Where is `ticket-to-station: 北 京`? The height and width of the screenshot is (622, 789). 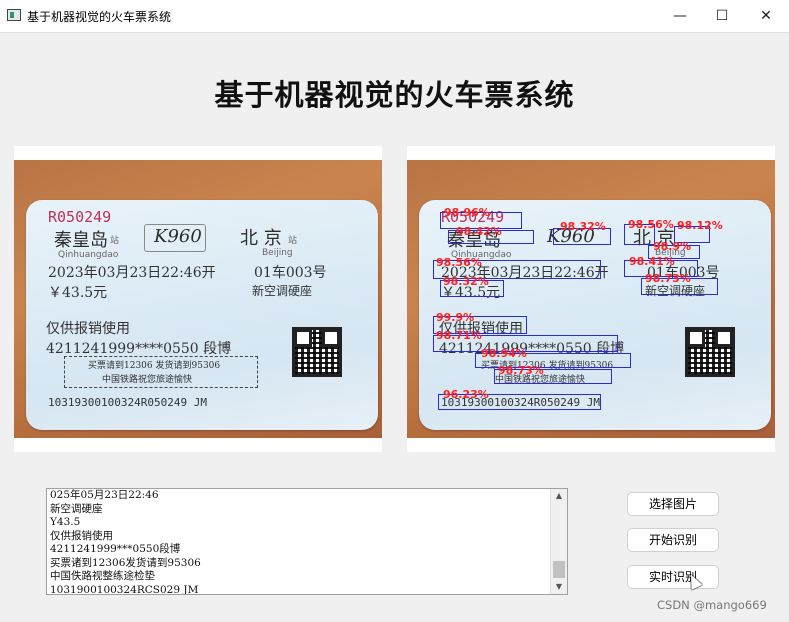
ticket-to-station: 北 京 is located at coordinates (261, 238).